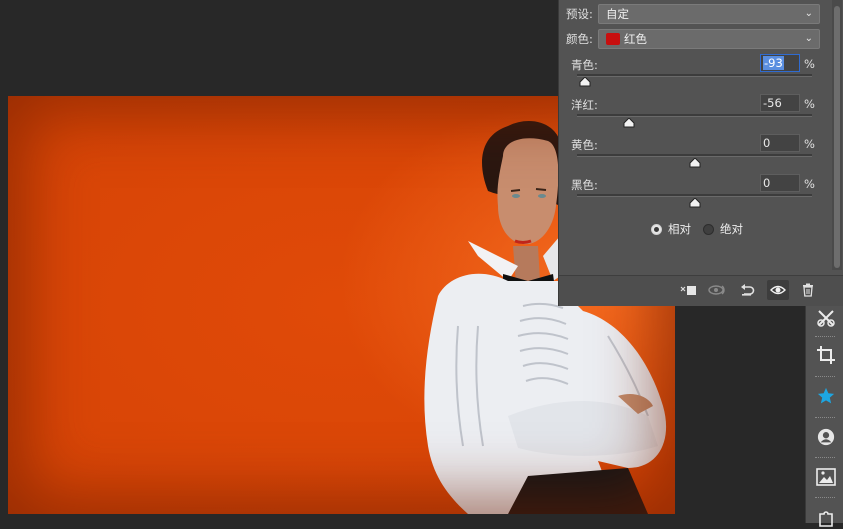  I want to click on black-value-input: 0, so click(780, 183).